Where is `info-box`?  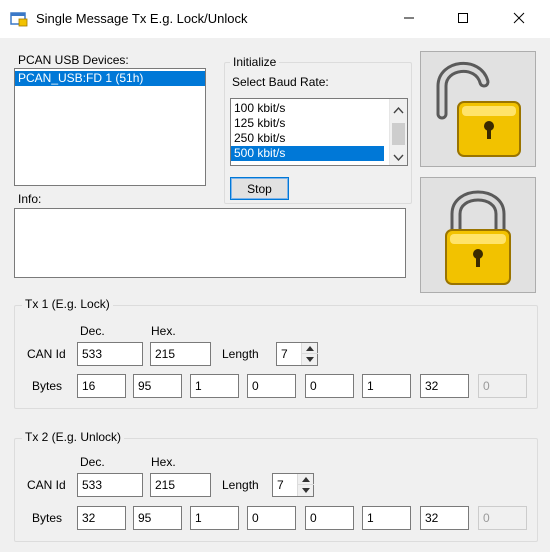 info-box is located at coordinates (210, 243).